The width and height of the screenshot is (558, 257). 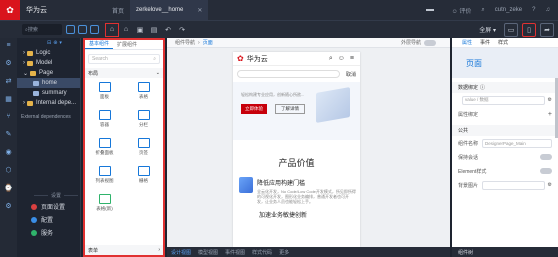 I want to click on monitor-icon: ⌚, so click(x=8, y=188).